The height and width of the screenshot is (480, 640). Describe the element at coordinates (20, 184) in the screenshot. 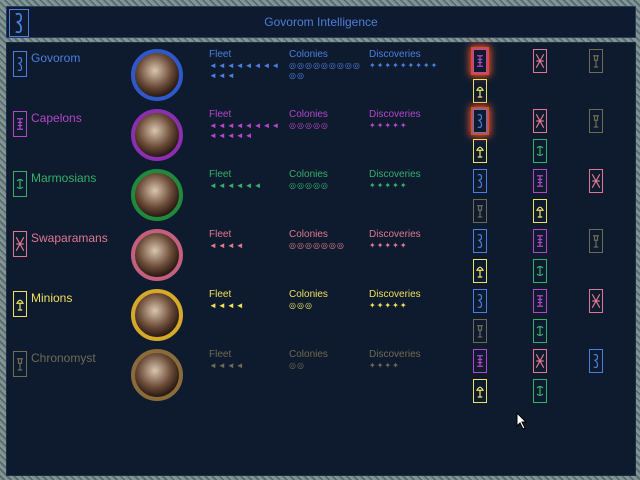

I see `race-glyph-marmosians-icon` at that location.